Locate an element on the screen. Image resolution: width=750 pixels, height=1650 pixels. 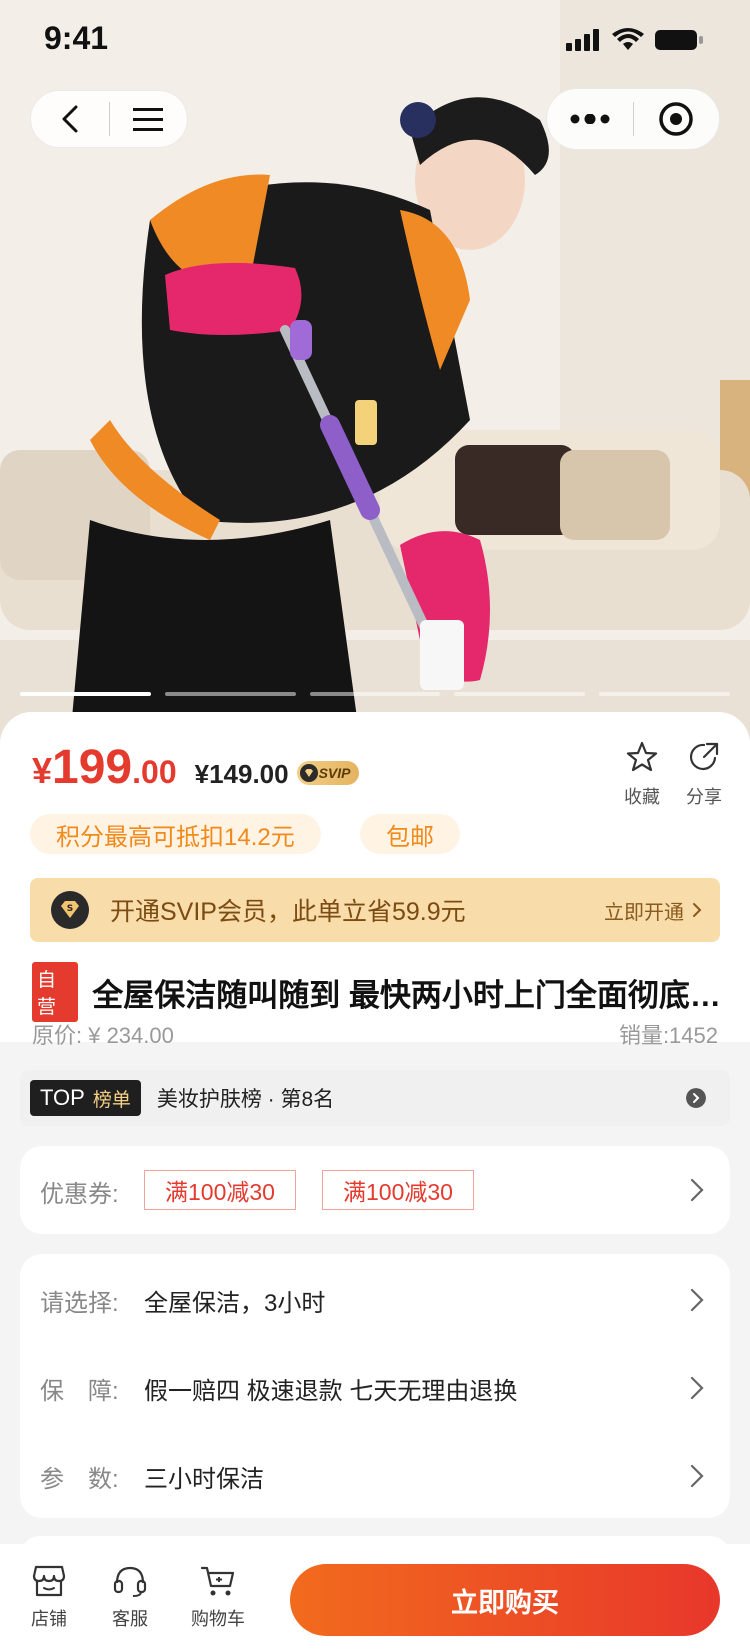
option-key: 参 数: is located at coordinates (79, 1479).